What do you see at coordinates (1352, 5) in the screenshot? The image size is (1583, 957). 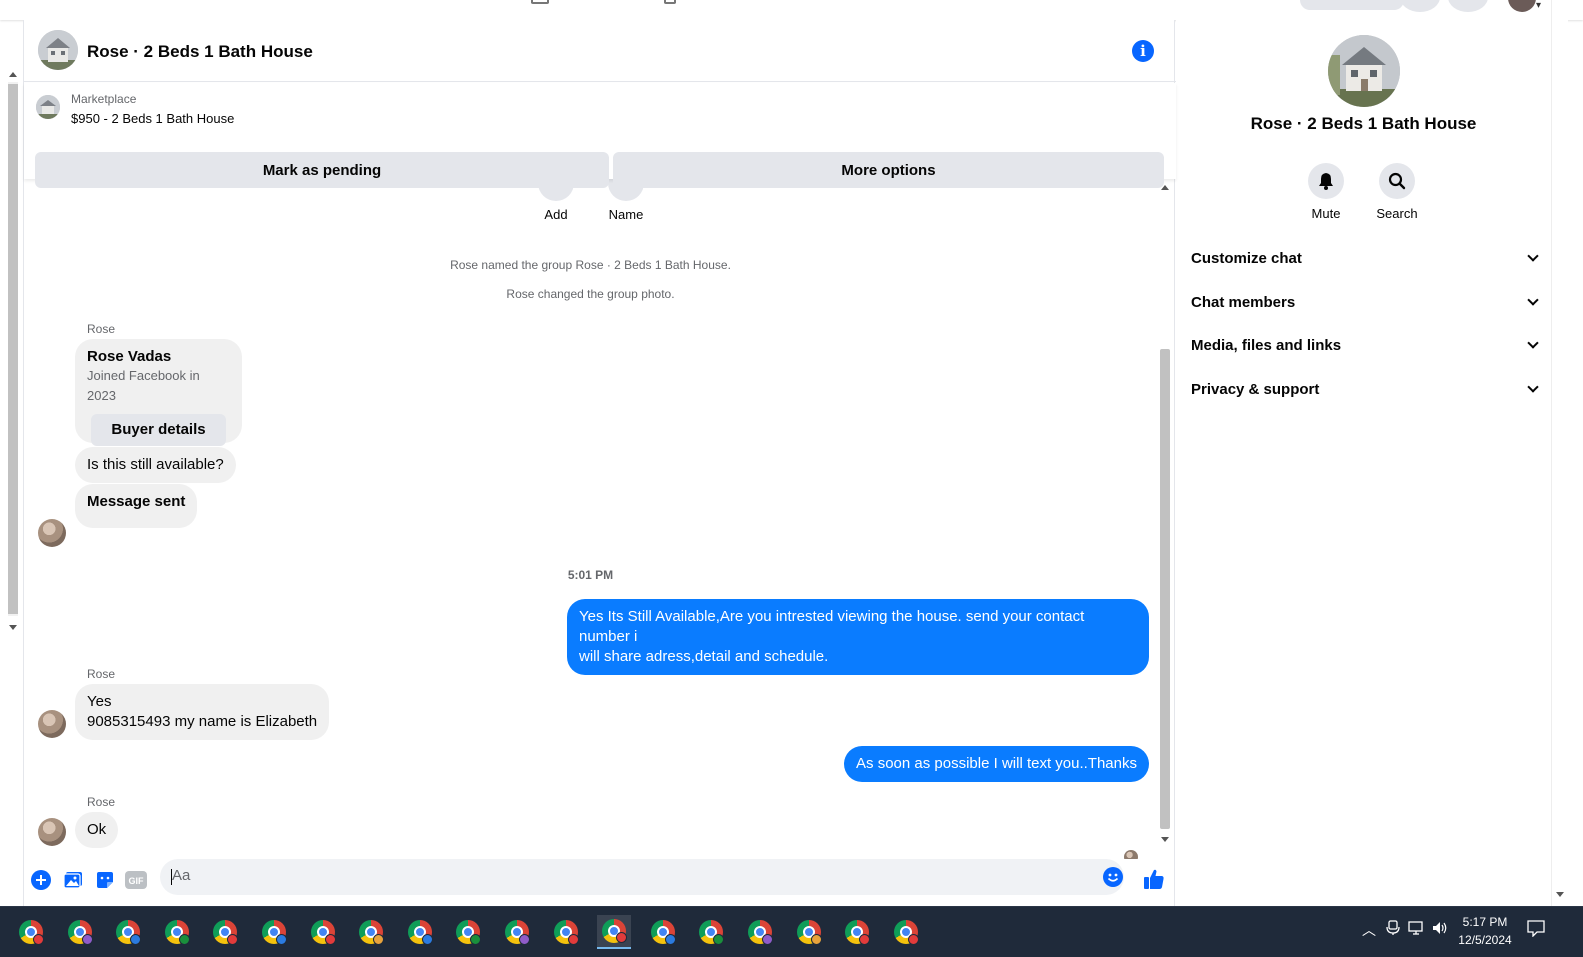 I see `top-create-button` at bounding box center [1352, 5].